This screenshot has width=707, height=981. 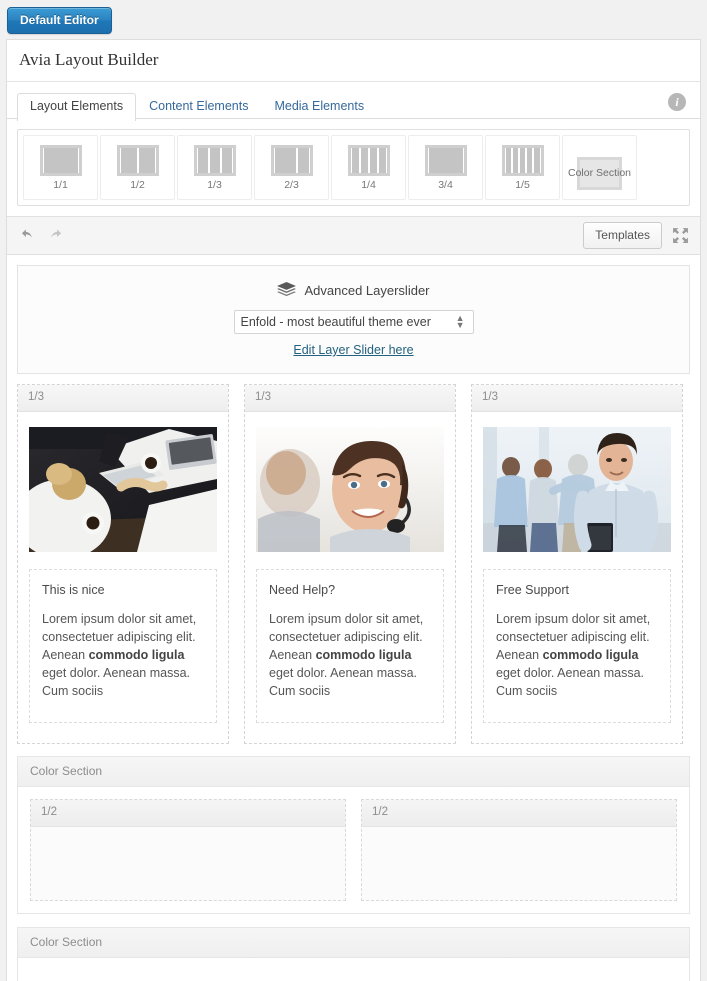 What do you see at coordinates (59, 20) in the screenshot?
I see `default-editor-button: Default Editor` at bounding box center [59, 20].